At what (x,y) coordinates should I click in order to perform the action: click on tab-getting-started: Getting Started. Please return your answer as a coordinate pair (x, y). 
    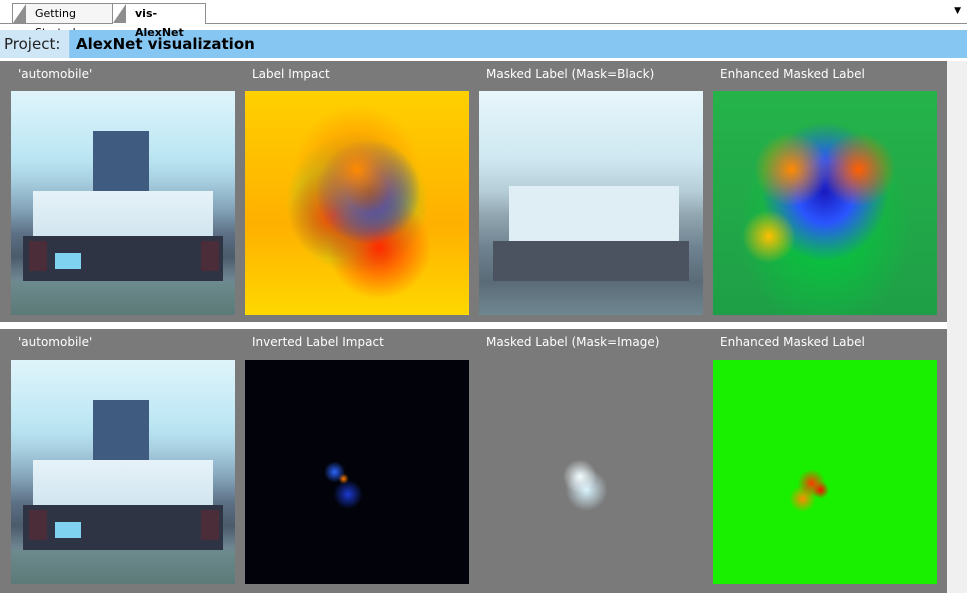
    Looking at the image, I should click on (66, 21).